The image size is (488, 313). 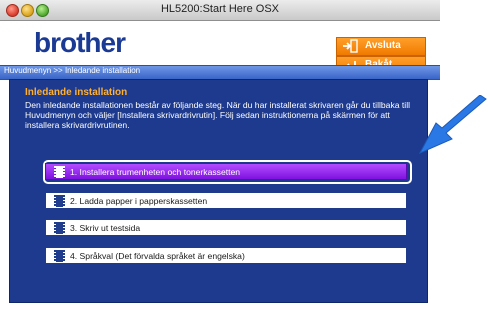 I want to click on step-label: 3. Skriv ut testsida, so click(x=105, y=228).